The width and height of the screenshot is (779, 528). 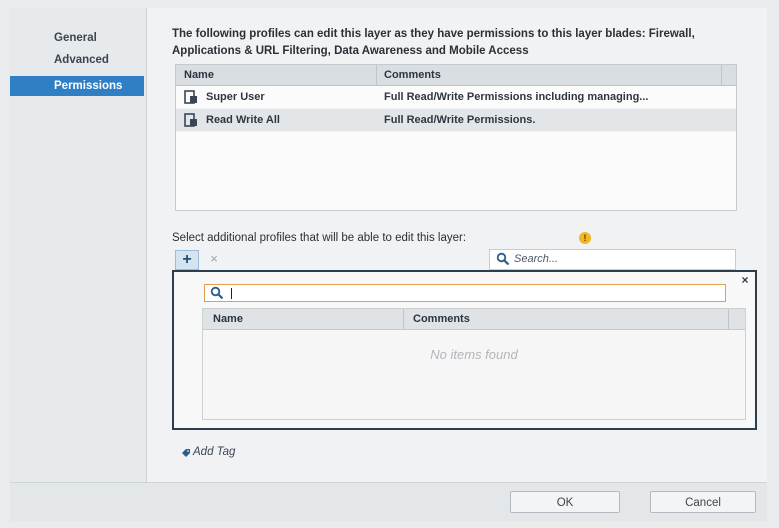 I want to click on tag-icon, so click(x=186, y=453).